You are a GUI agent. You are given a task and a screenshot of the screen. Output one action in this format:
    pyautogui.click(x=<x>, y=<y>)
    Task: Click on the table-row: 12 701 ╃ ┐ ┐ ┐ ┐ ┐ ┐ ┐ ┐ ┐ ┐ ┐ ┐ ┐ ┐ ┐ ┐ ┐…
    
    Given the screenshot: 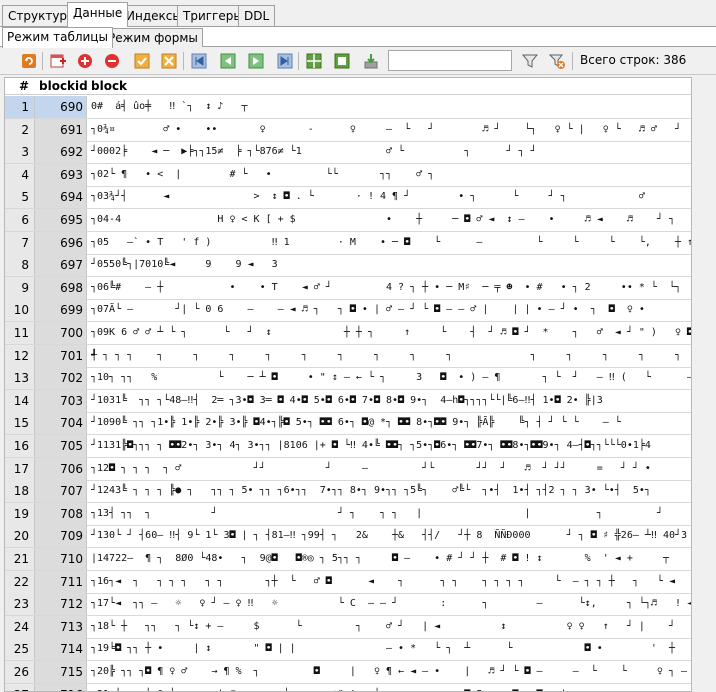 What is the action you would take?
    pyautogui.click(x=348, y=356)
    